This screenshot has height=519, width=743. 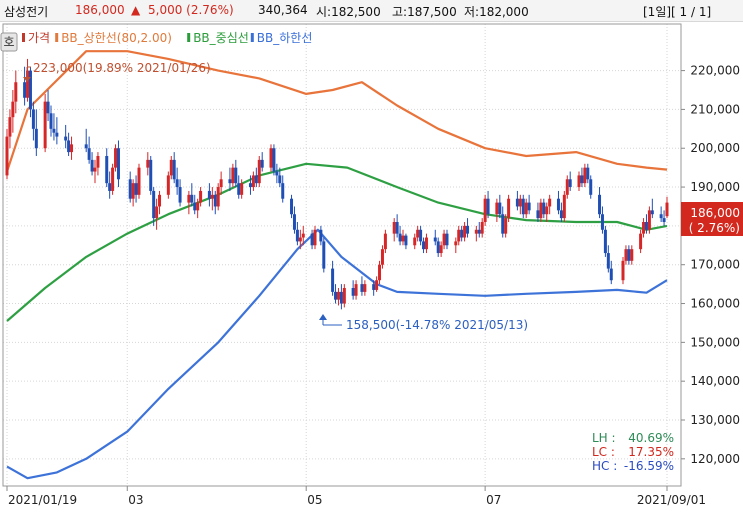 I want to click on stock-name: 삼성전기, so click(x=26, y=12).